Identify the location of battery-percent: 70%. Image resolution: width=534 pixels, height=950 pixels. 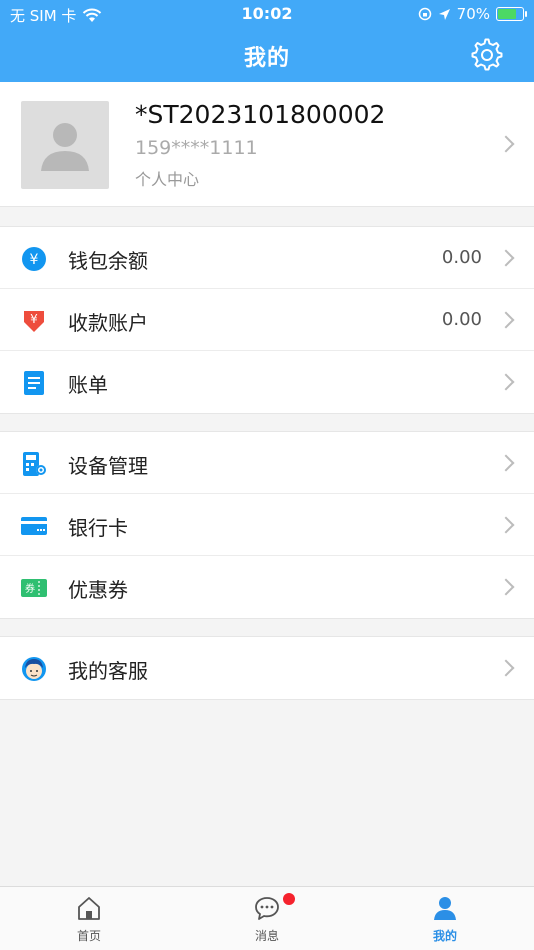
(473, 14).